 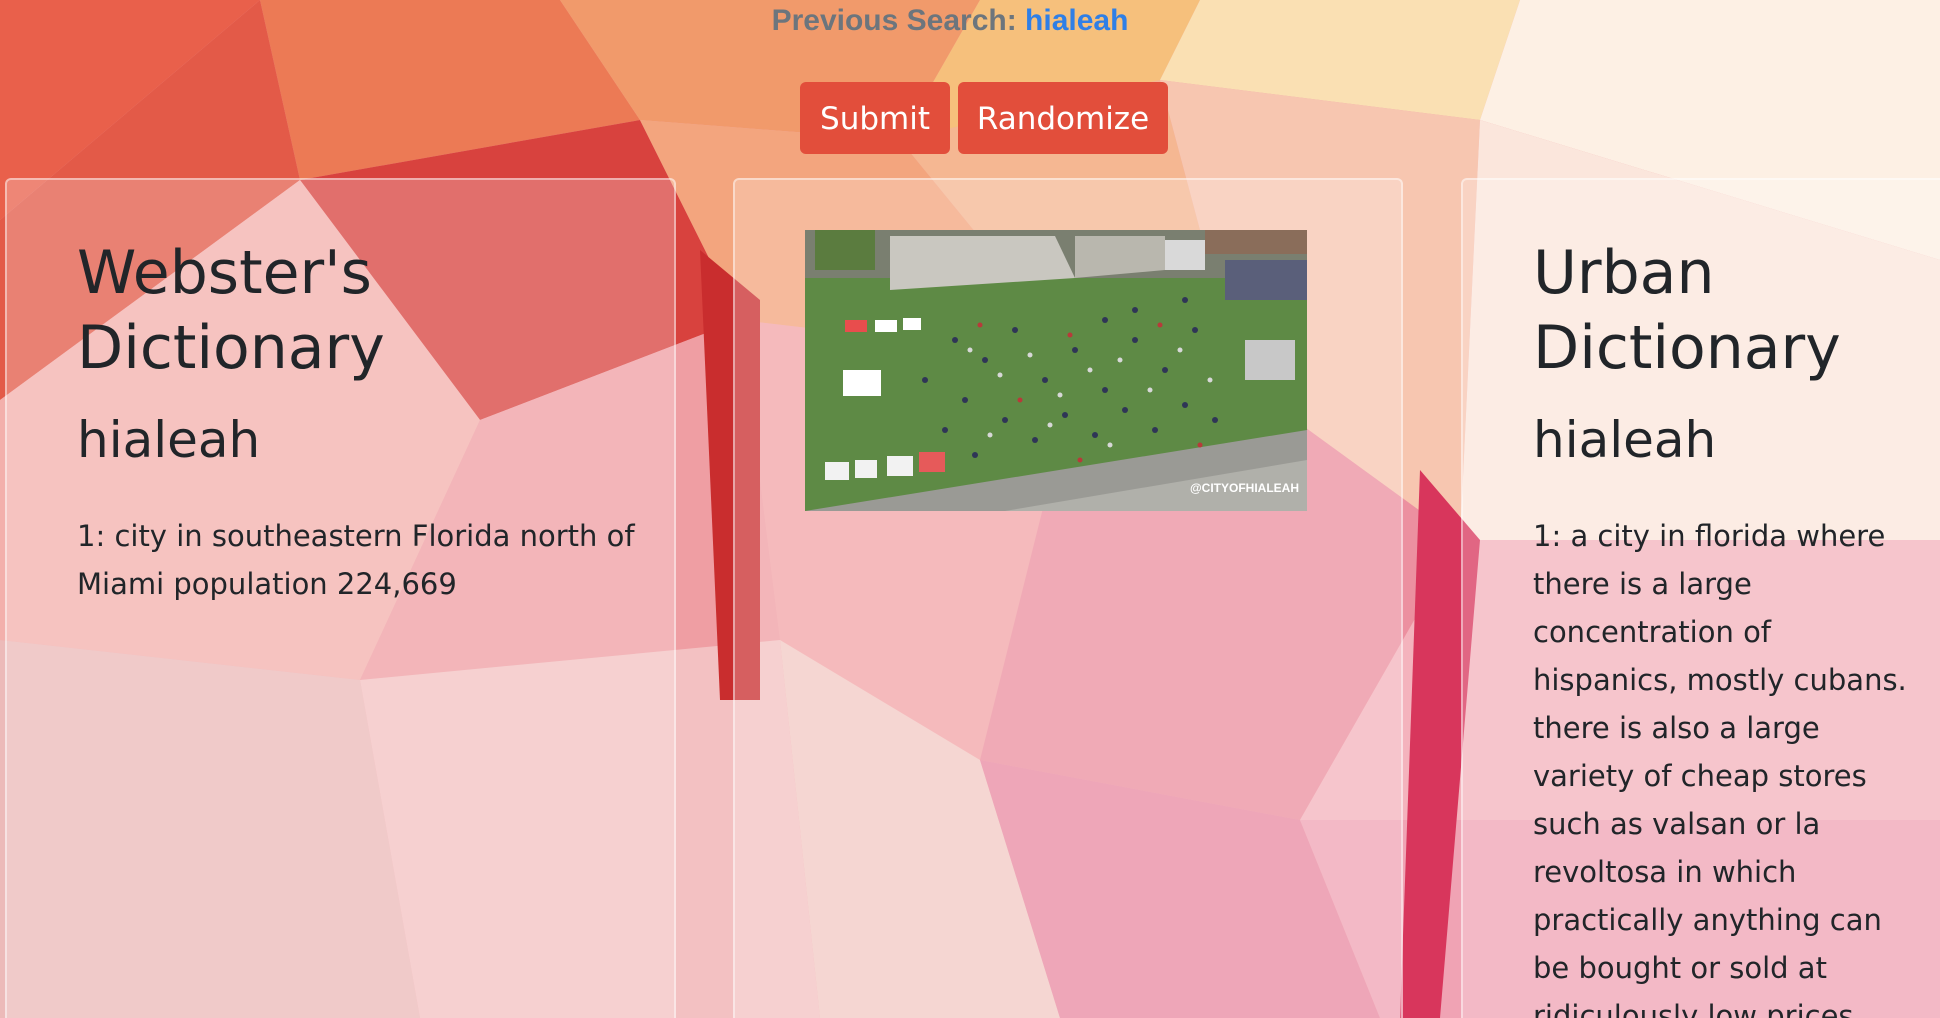 I want to click on urban-title: Urban Dictionary, so click(x=1687, y=310).